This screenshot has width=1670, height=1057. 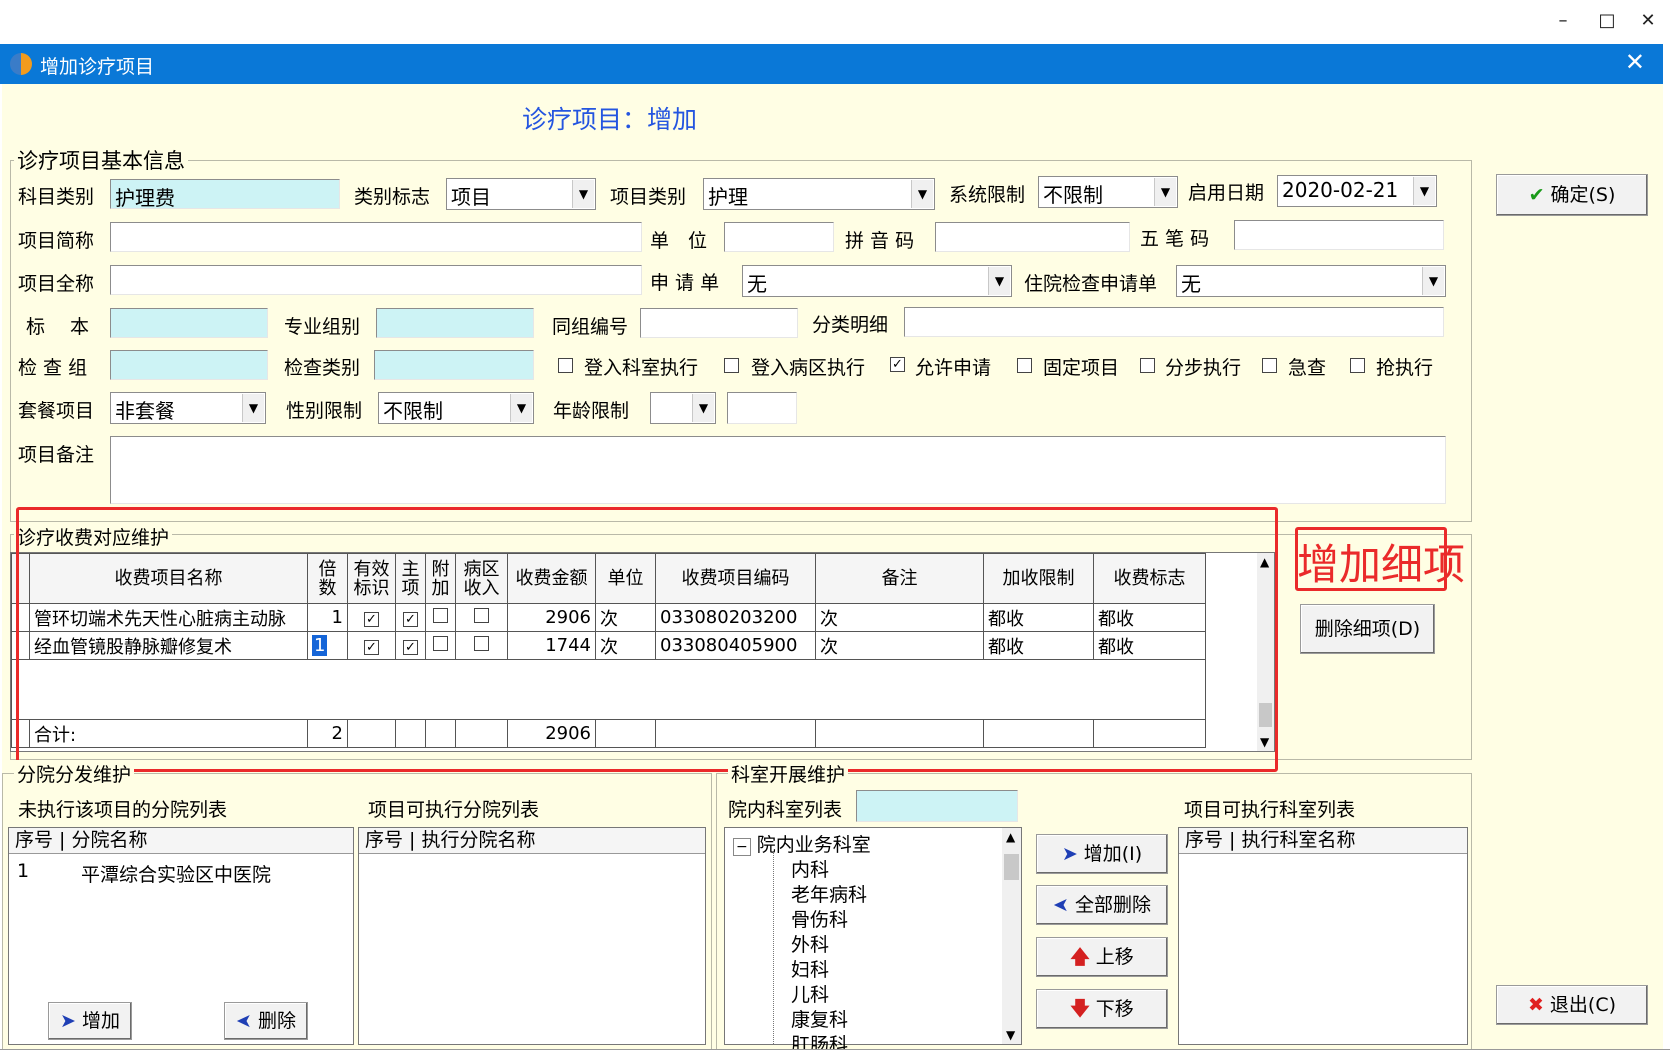 What do you see at coordinates (1010, 1035) in the screenshot?
I see `scroll-down-icon: ▼` at bounding box center [1010, 1035].